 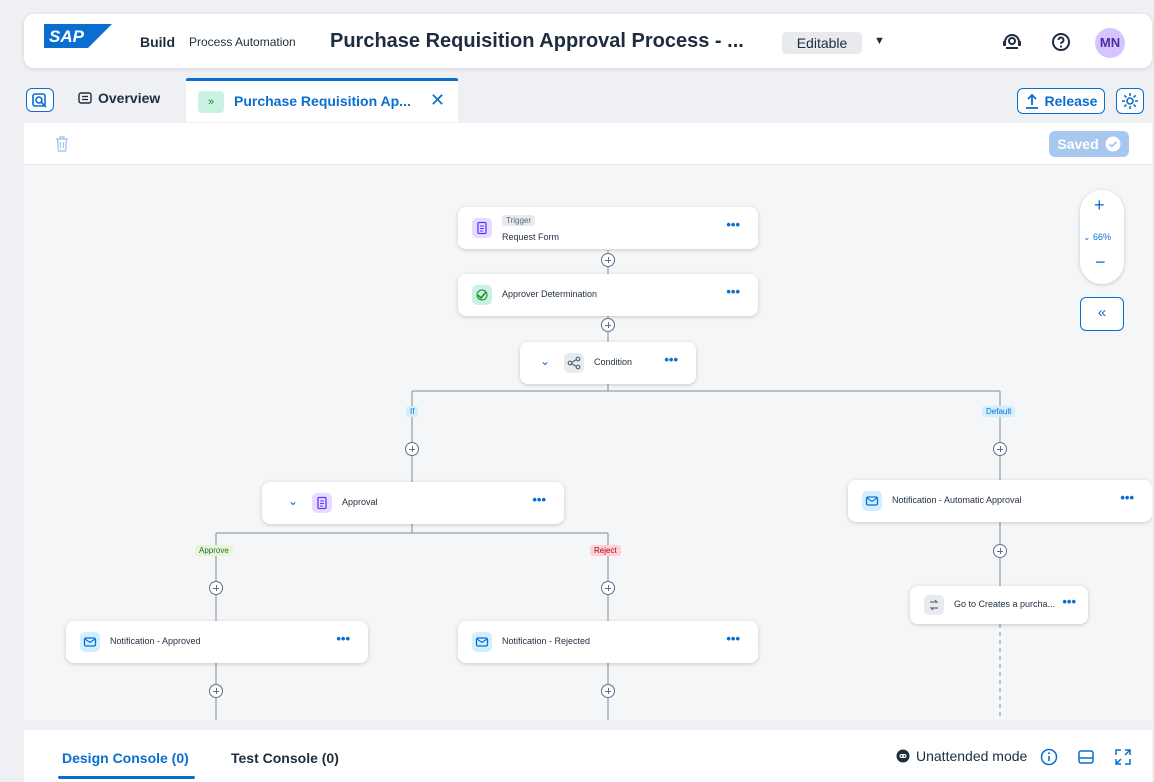 I want to click on inspect-button, so click(x=40, y=100).